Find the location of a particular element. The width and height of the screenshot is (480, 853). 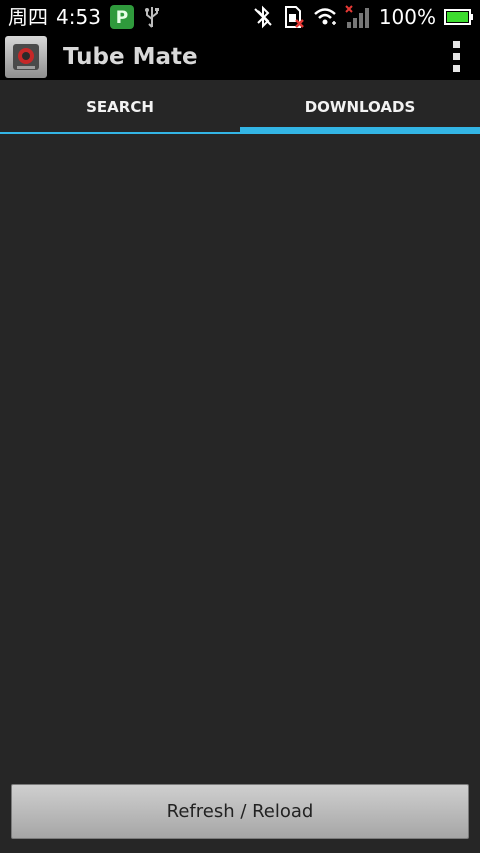

status-bar-right: 100% is located at coordinates (362, 16).